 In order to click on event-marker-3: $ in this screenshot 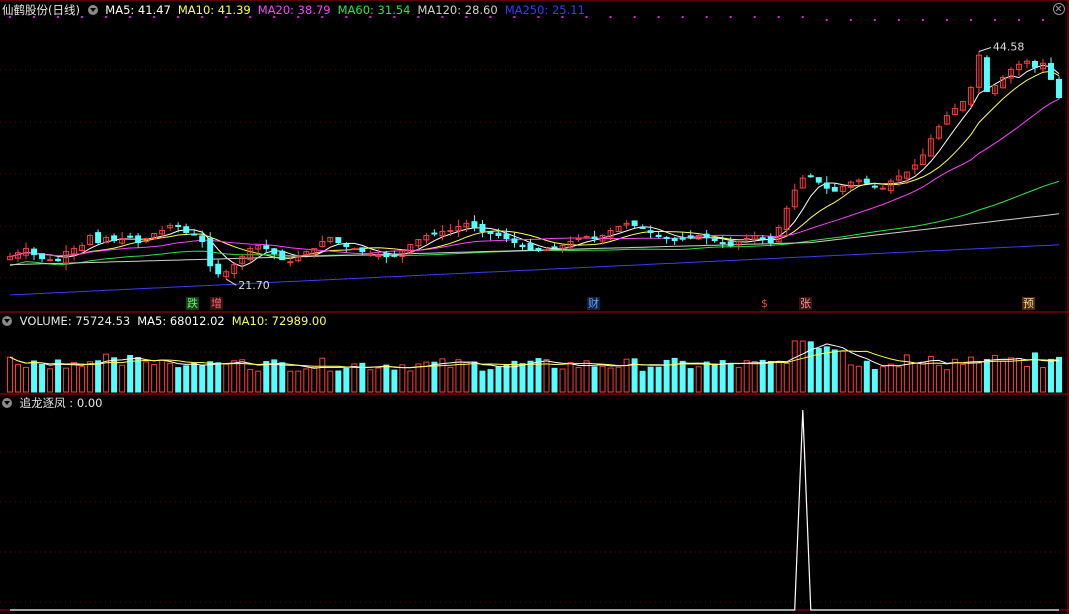, I will do `click(764, 303)`.